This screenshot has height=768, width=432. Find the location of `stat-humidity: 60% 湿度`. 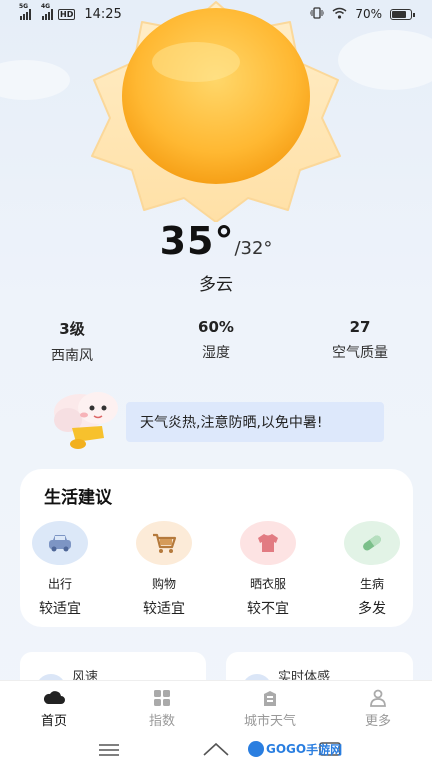

stat-humidity: 60% 湿度 is located at coordinates (216, 341).